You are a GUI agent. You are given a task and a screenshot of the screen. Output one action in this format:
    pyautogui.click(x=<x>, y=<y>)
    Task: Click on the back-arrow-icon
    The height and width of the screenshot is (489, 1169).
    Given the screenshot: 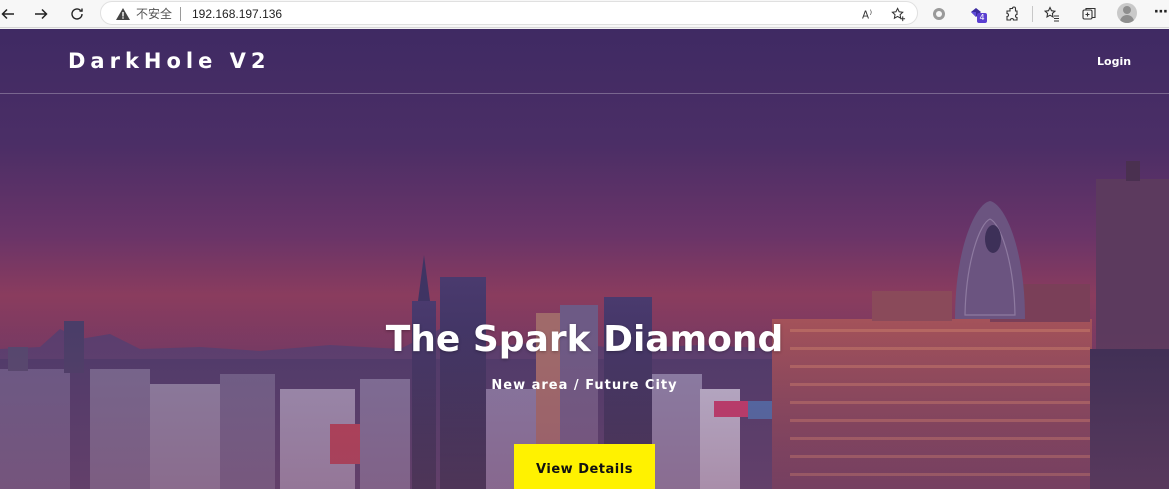 What is the action you would take?
    pyautogui.click(x=10, y=14)
    